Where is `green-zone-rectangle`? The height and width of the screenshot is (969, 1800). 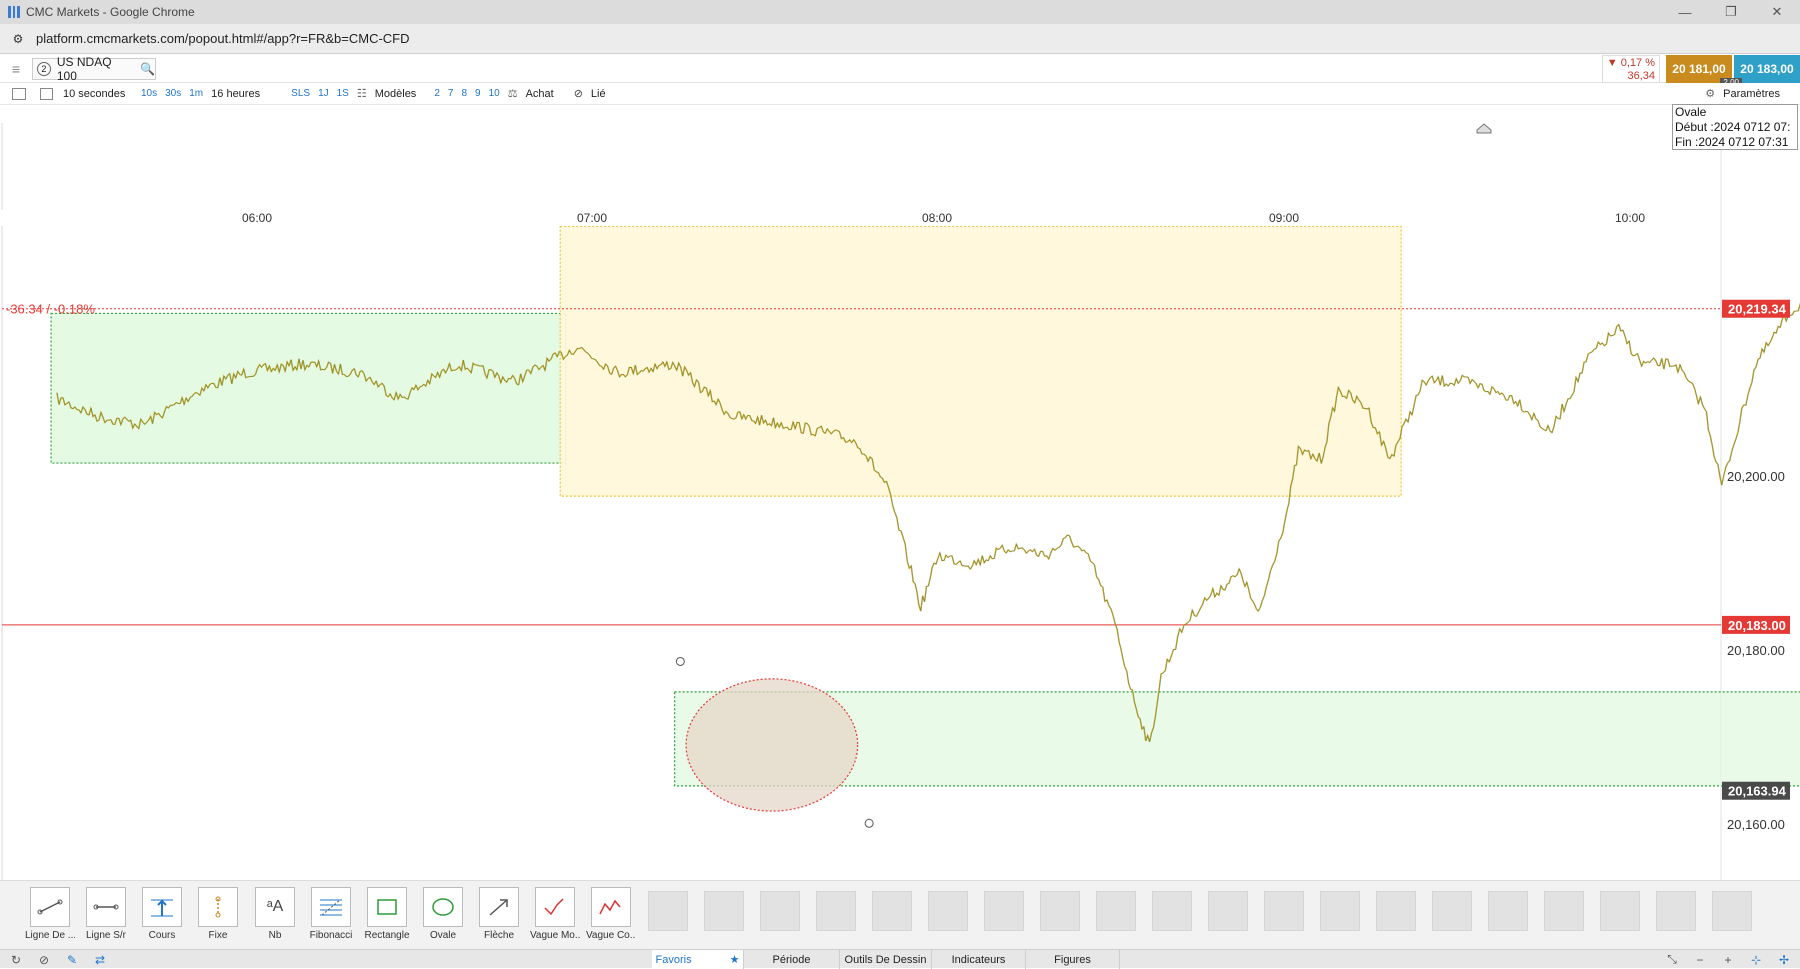
green-zone-rectangle is located at coordinates (308, 388).